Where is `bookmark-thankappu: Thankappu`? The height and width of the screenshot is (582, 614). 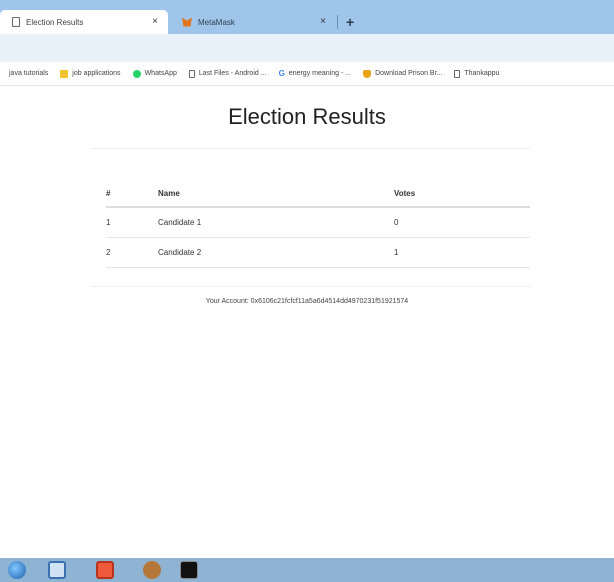 bookmark-thankappu: Thankappu is located at coordinates (473, 73).